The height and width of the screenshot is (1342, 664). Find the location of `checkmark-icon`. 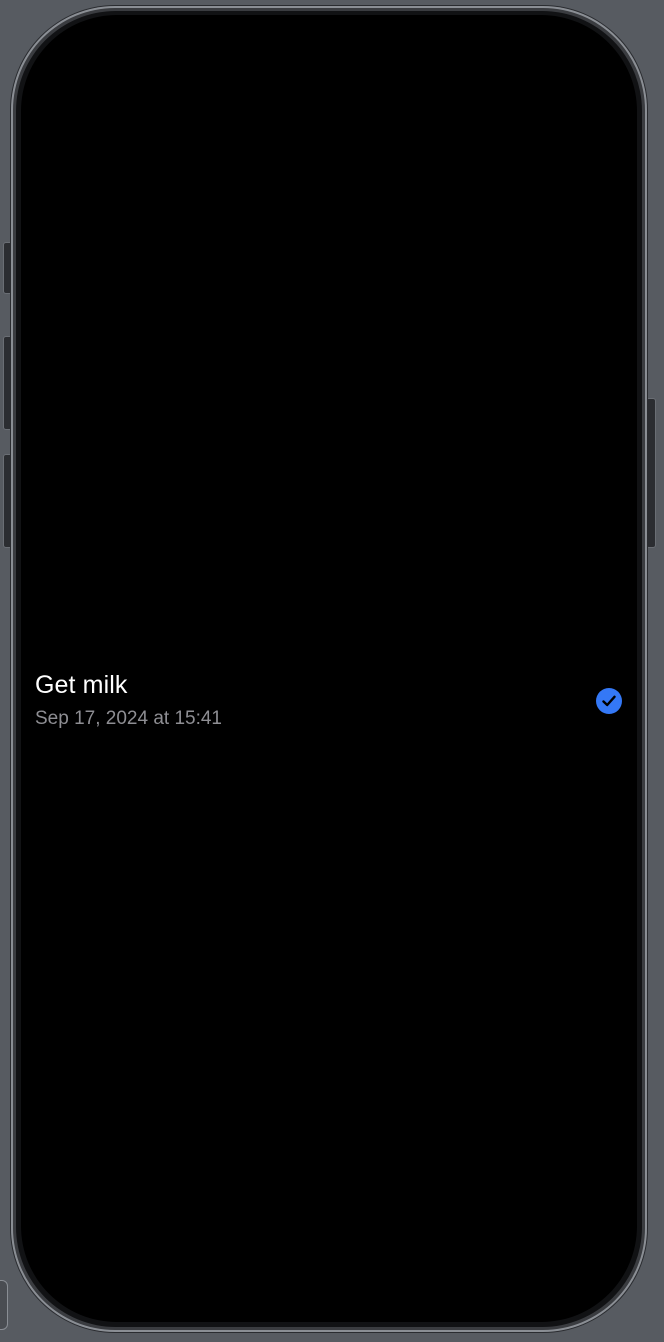

checkmark-icon is located at coordinates (609, 701).